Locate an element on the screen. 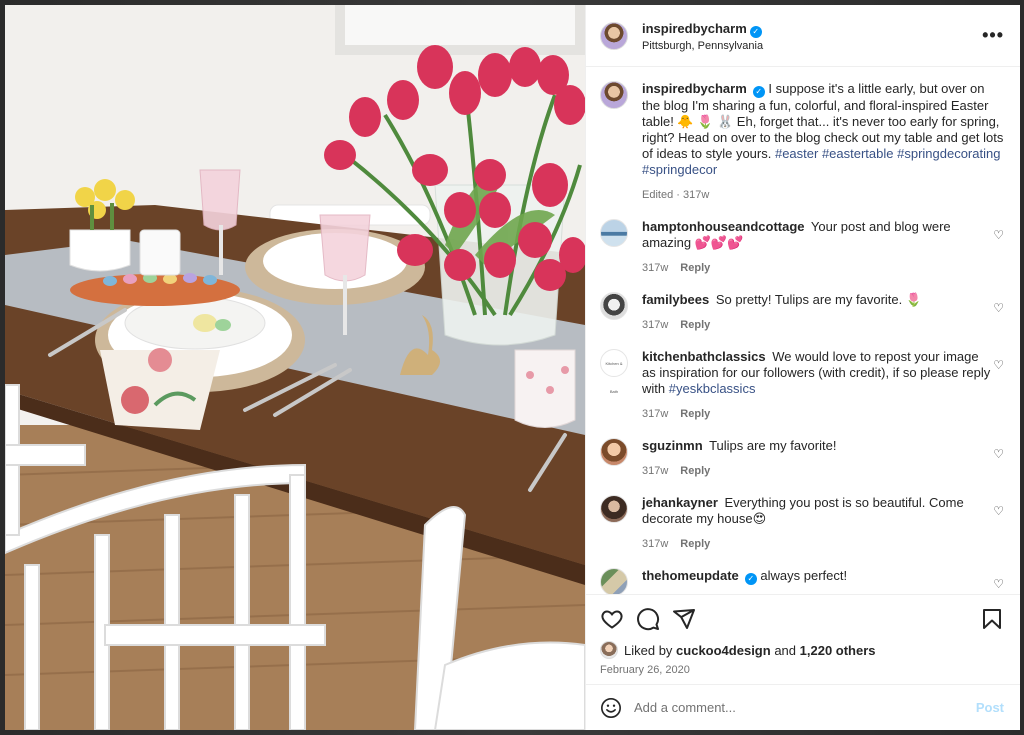  caption-edited: Edited · 317w is located at coordinates (676, 195).